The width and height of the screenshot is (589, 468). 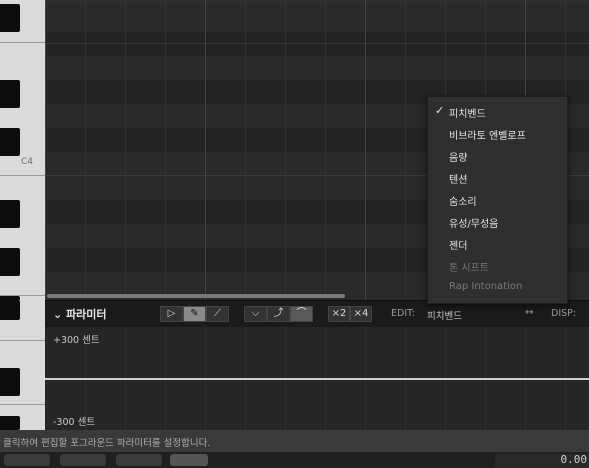 What do you see at coordinates (27, 162) in the screenshot?
I see `note-label-c4: C4` at bounding box center [27, 162].